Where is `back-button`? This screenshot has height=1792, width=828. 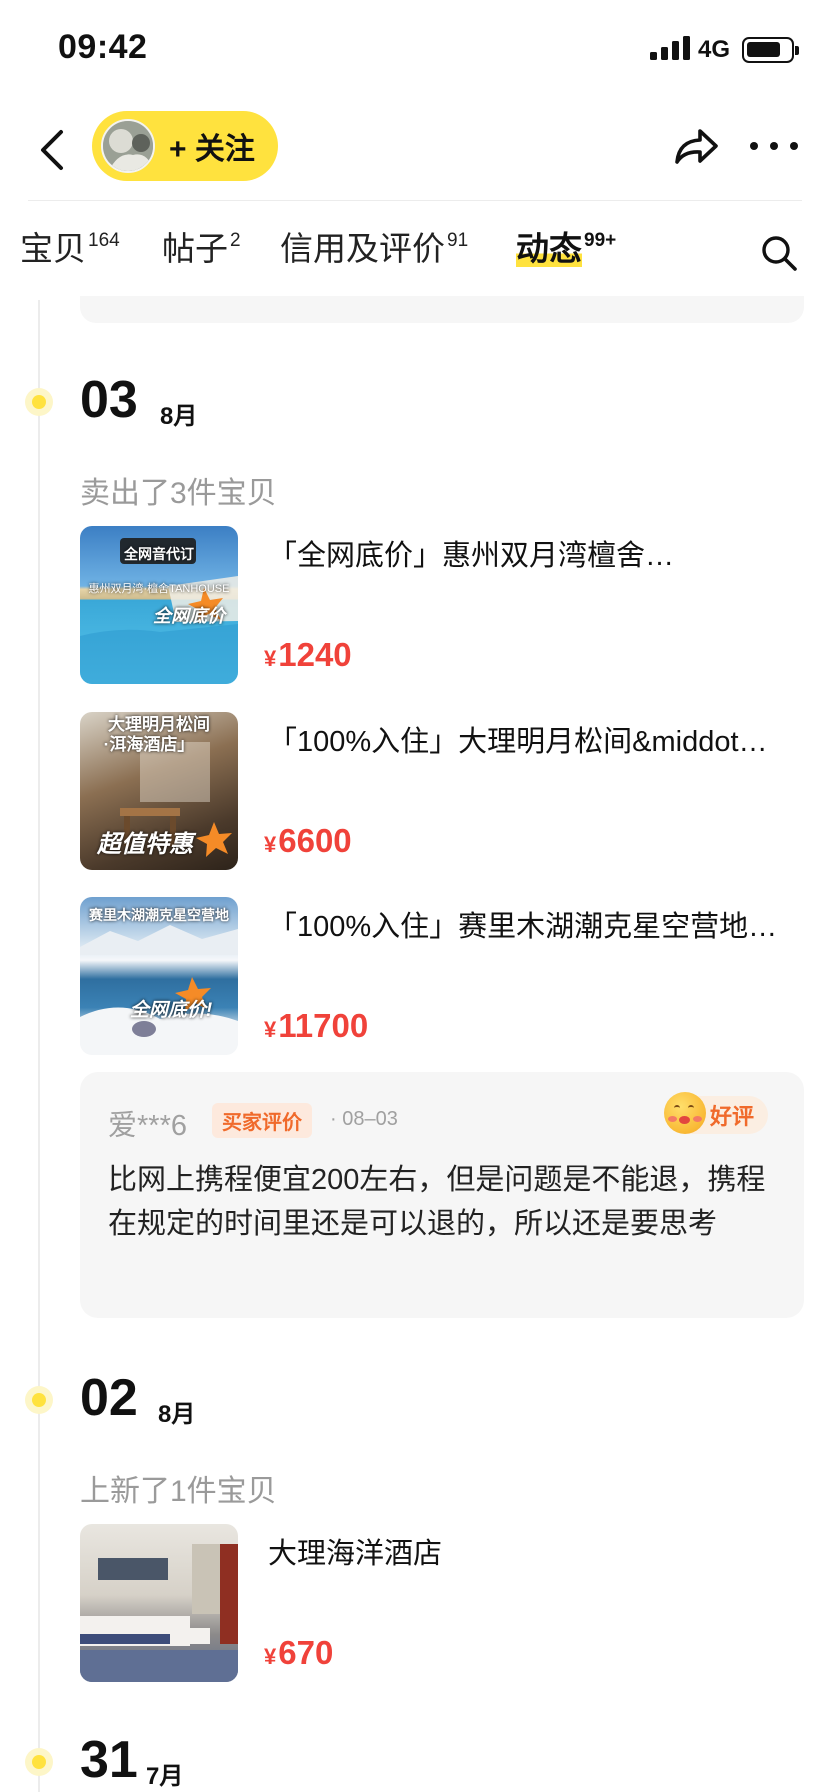
back-button is located at coordinates (52, 150).